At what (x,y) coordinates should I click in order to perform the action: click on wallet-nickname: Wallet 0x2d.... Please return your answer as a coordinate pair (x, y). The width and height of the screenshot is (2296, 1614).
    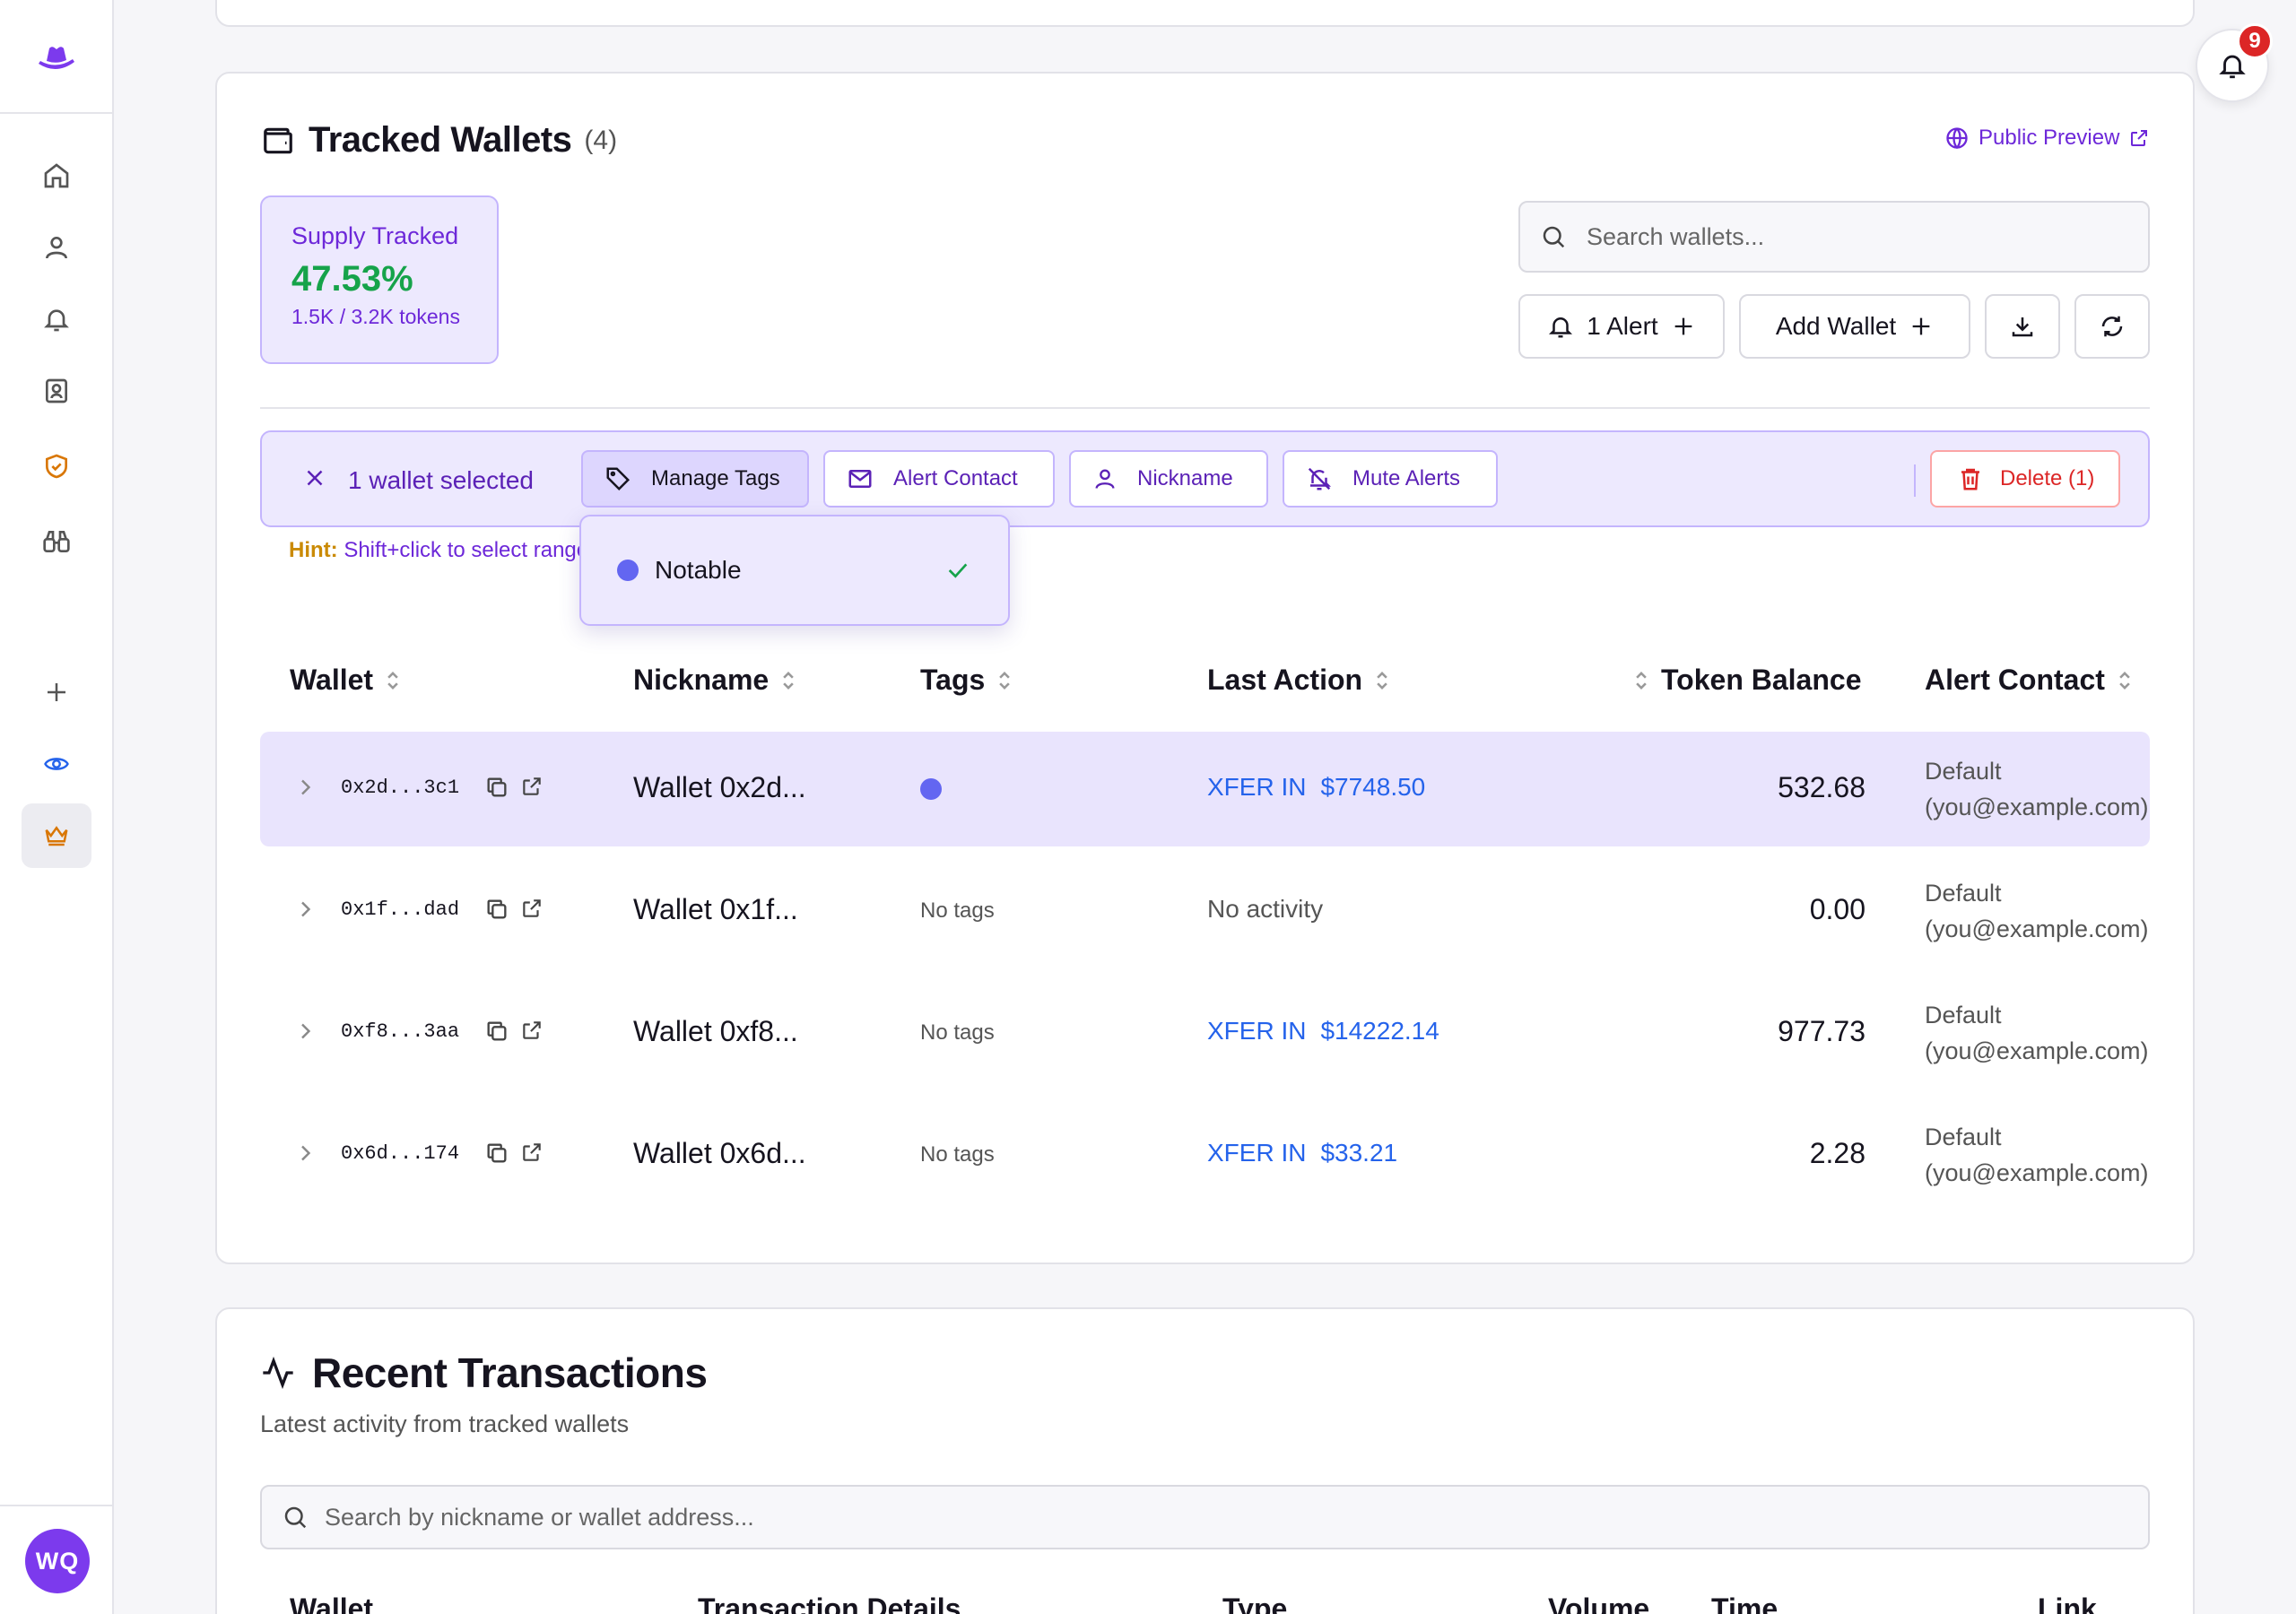
    Looking at the image, I should click on (719, 787).